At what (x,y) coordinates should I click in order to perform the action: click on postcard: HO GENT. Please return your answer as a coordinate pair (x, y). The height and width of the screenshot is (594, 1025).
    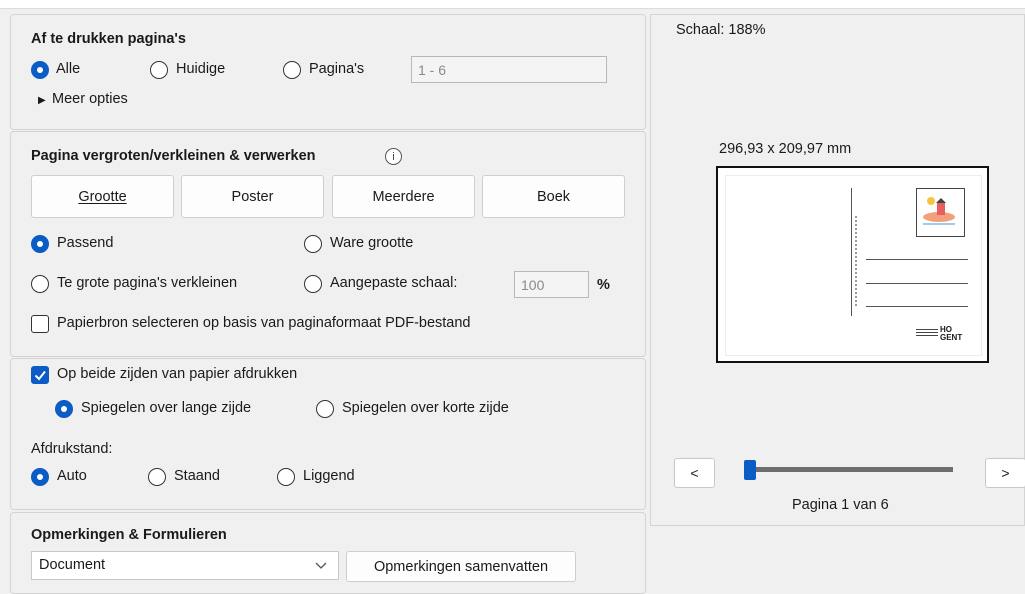
    Looking at the image, I should click on (853, 265).